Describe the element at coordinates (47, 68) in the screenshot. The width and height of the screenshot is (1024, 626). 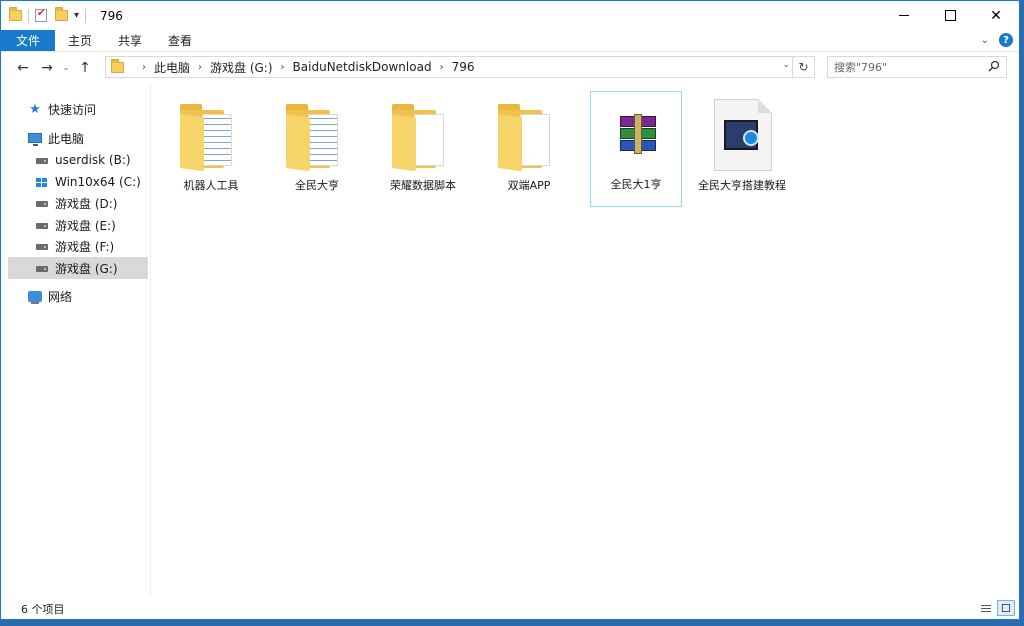
I see `forward-arrow-icon: →` at that location.